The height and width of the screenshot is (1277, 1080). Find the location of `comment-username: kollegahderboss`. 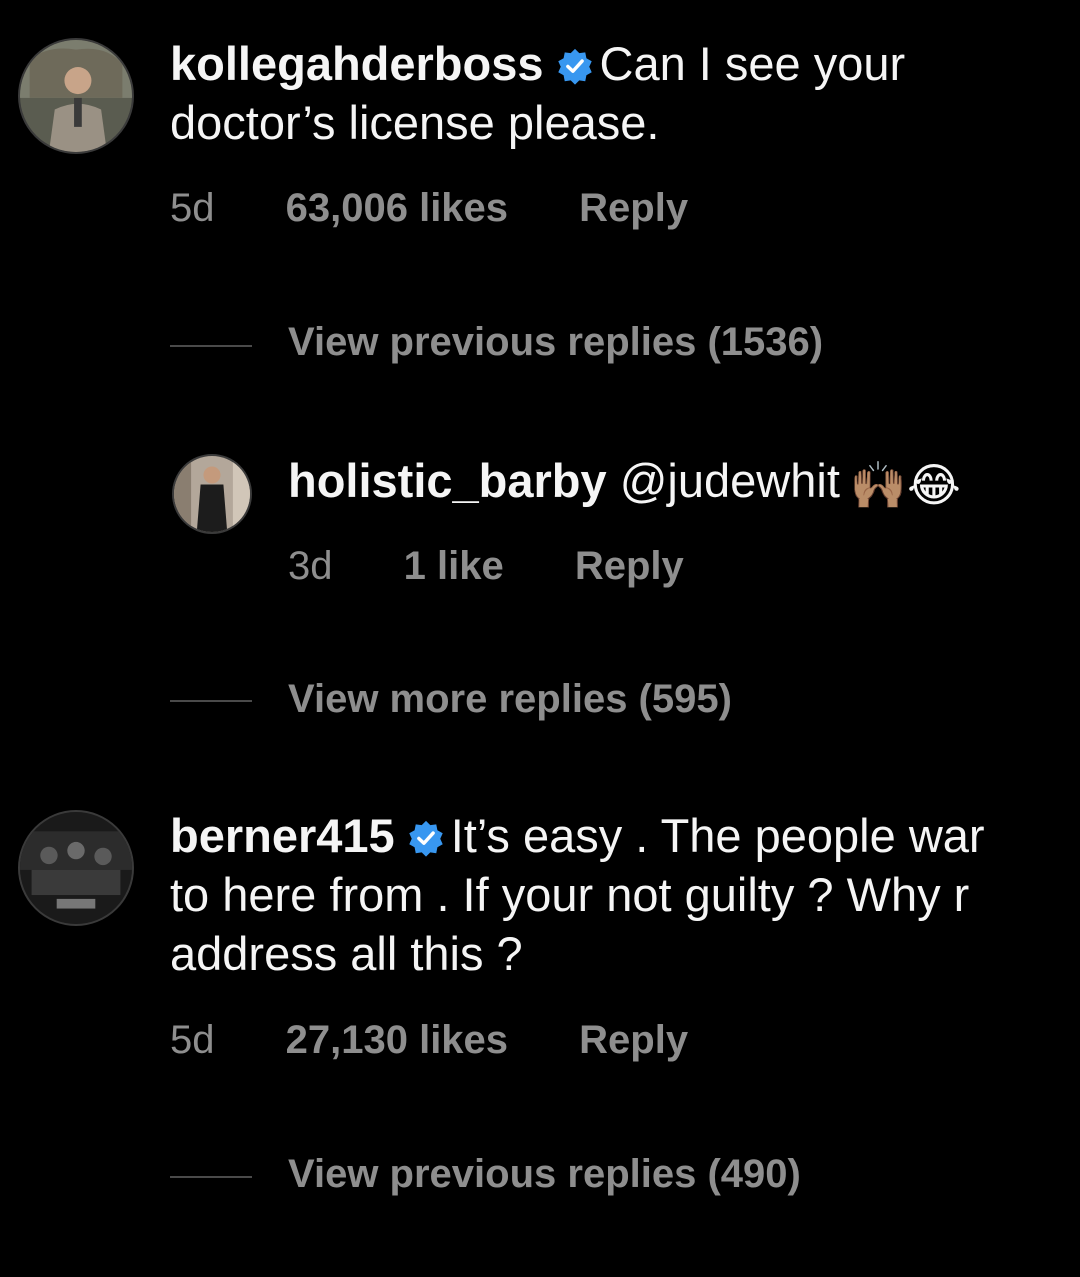

comment-username: kollegahderboss is located at coordinates (357, 63).